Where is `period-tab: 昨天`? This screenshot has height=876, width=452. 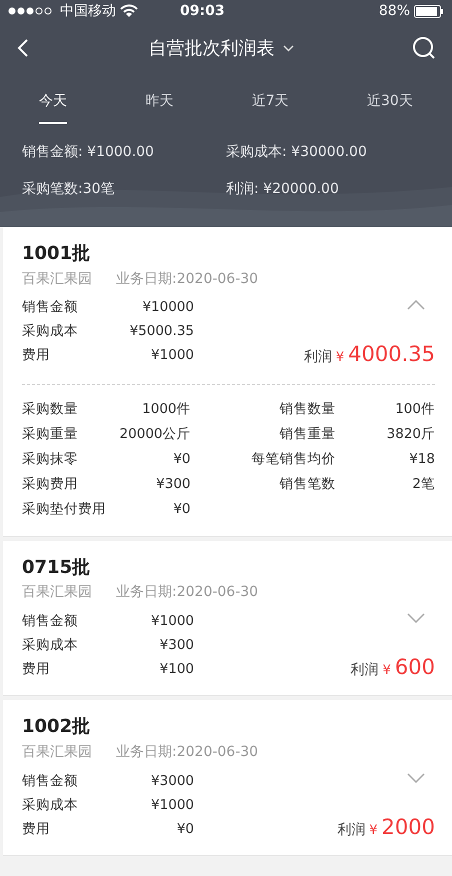
period-tab: 昨天 is located at coordinates (159, 107).